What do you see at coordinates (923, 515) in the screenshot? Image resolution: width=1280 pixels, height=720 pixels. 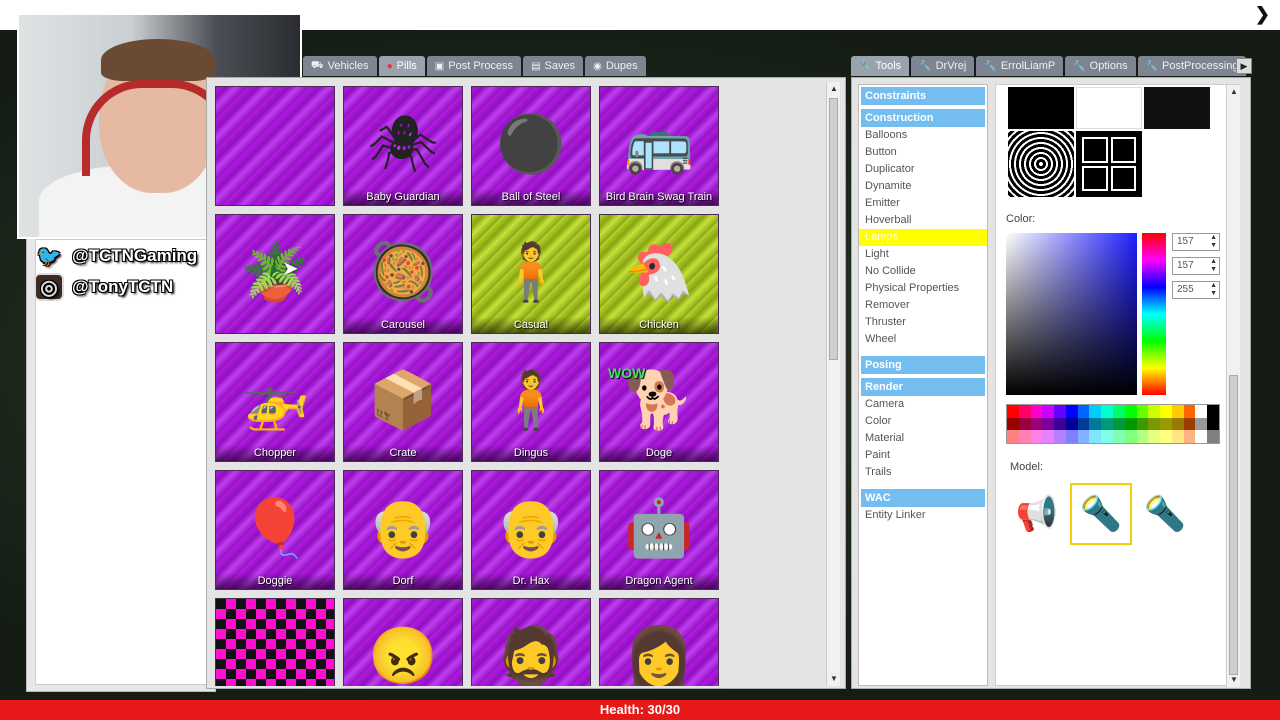 I see `tool-item: Entity Linker` at bounding box center [923, 515].